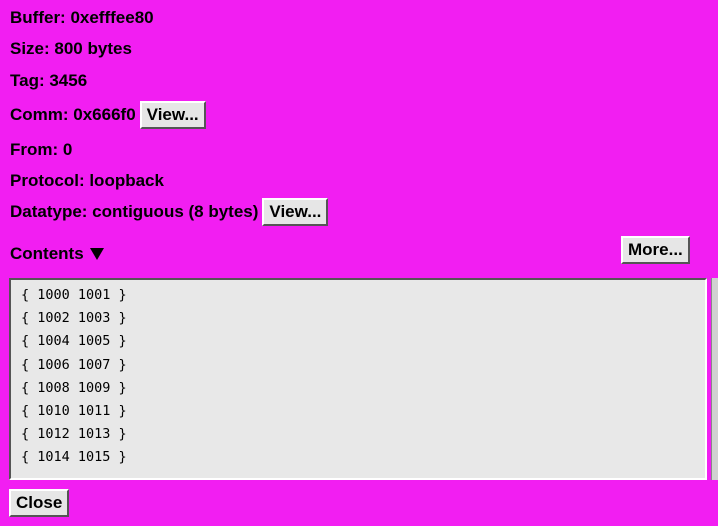 The image size is (718, 526). What do you see at coordinates (74, 364) in the screenshot?
I see `list-item: { 1006 1007 }` at bounding box center [74, 364].